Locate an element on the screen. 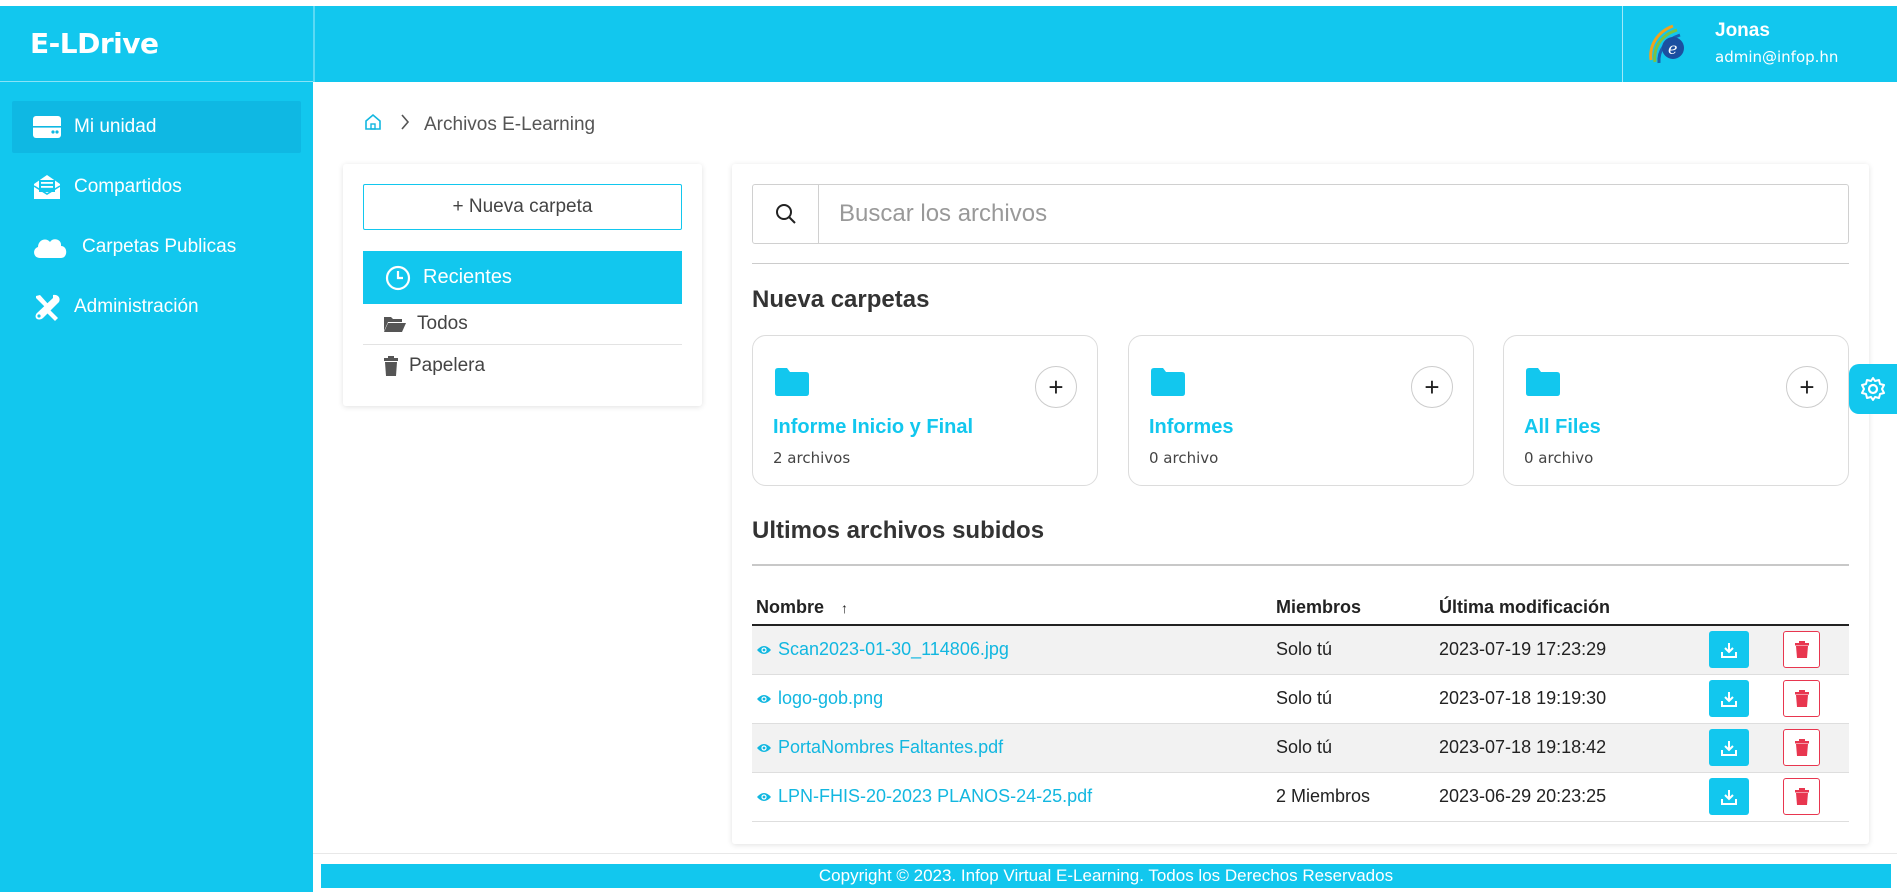 This screenshot has height=892, width=1897. cloud-icon is located at coordinates (50, 247).